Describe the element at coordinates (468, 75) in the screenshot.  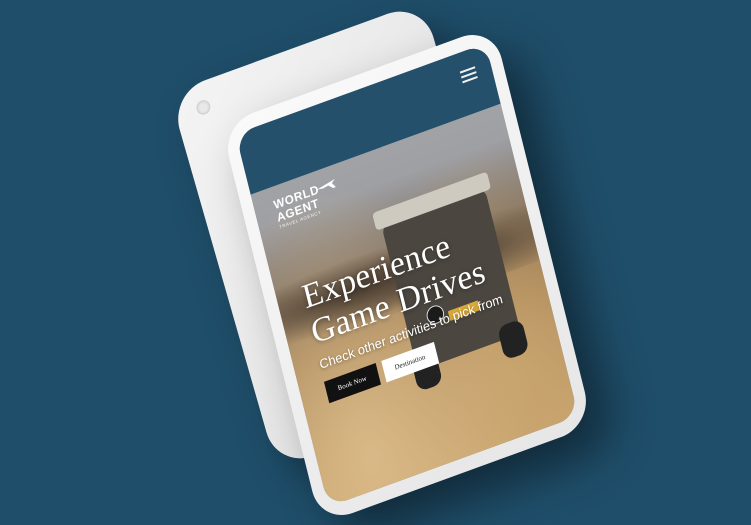
I see `hamburger-menu-icon` at that location.